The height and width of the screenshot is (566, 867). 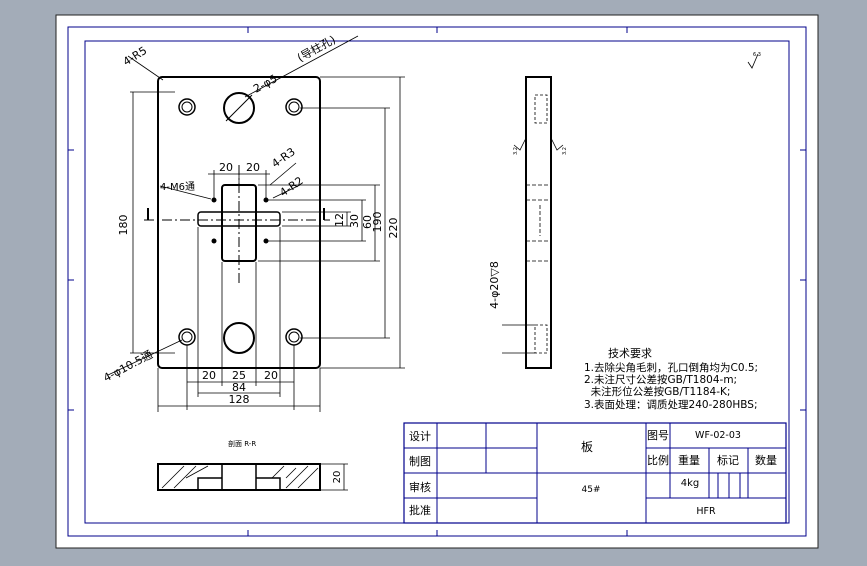 What do you see at coordinates (494, 285) in the screenshot?
I see `dim-side-hole: 4-φ20▽8` at bounding box center [494, 285].